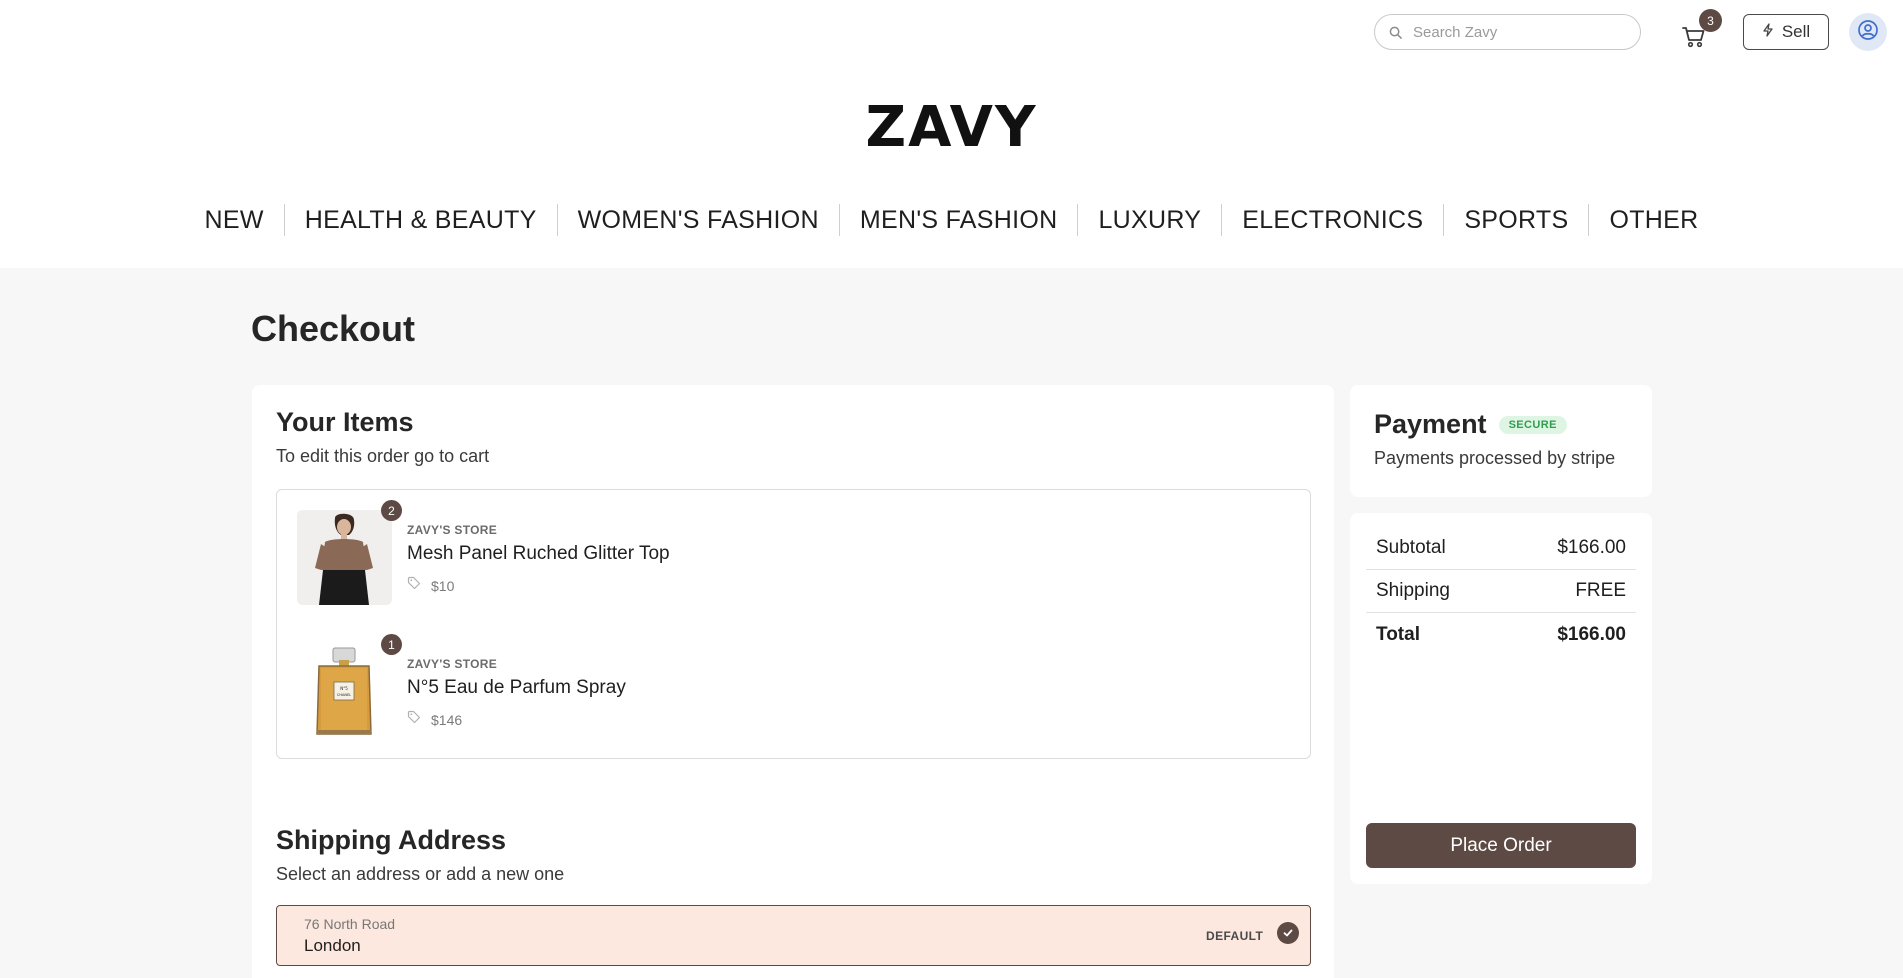  Describe the element at coordinates (538, 554) in the screenshot. I see `item-name: Mesh Panel Ruched Glitter Top` at that location.